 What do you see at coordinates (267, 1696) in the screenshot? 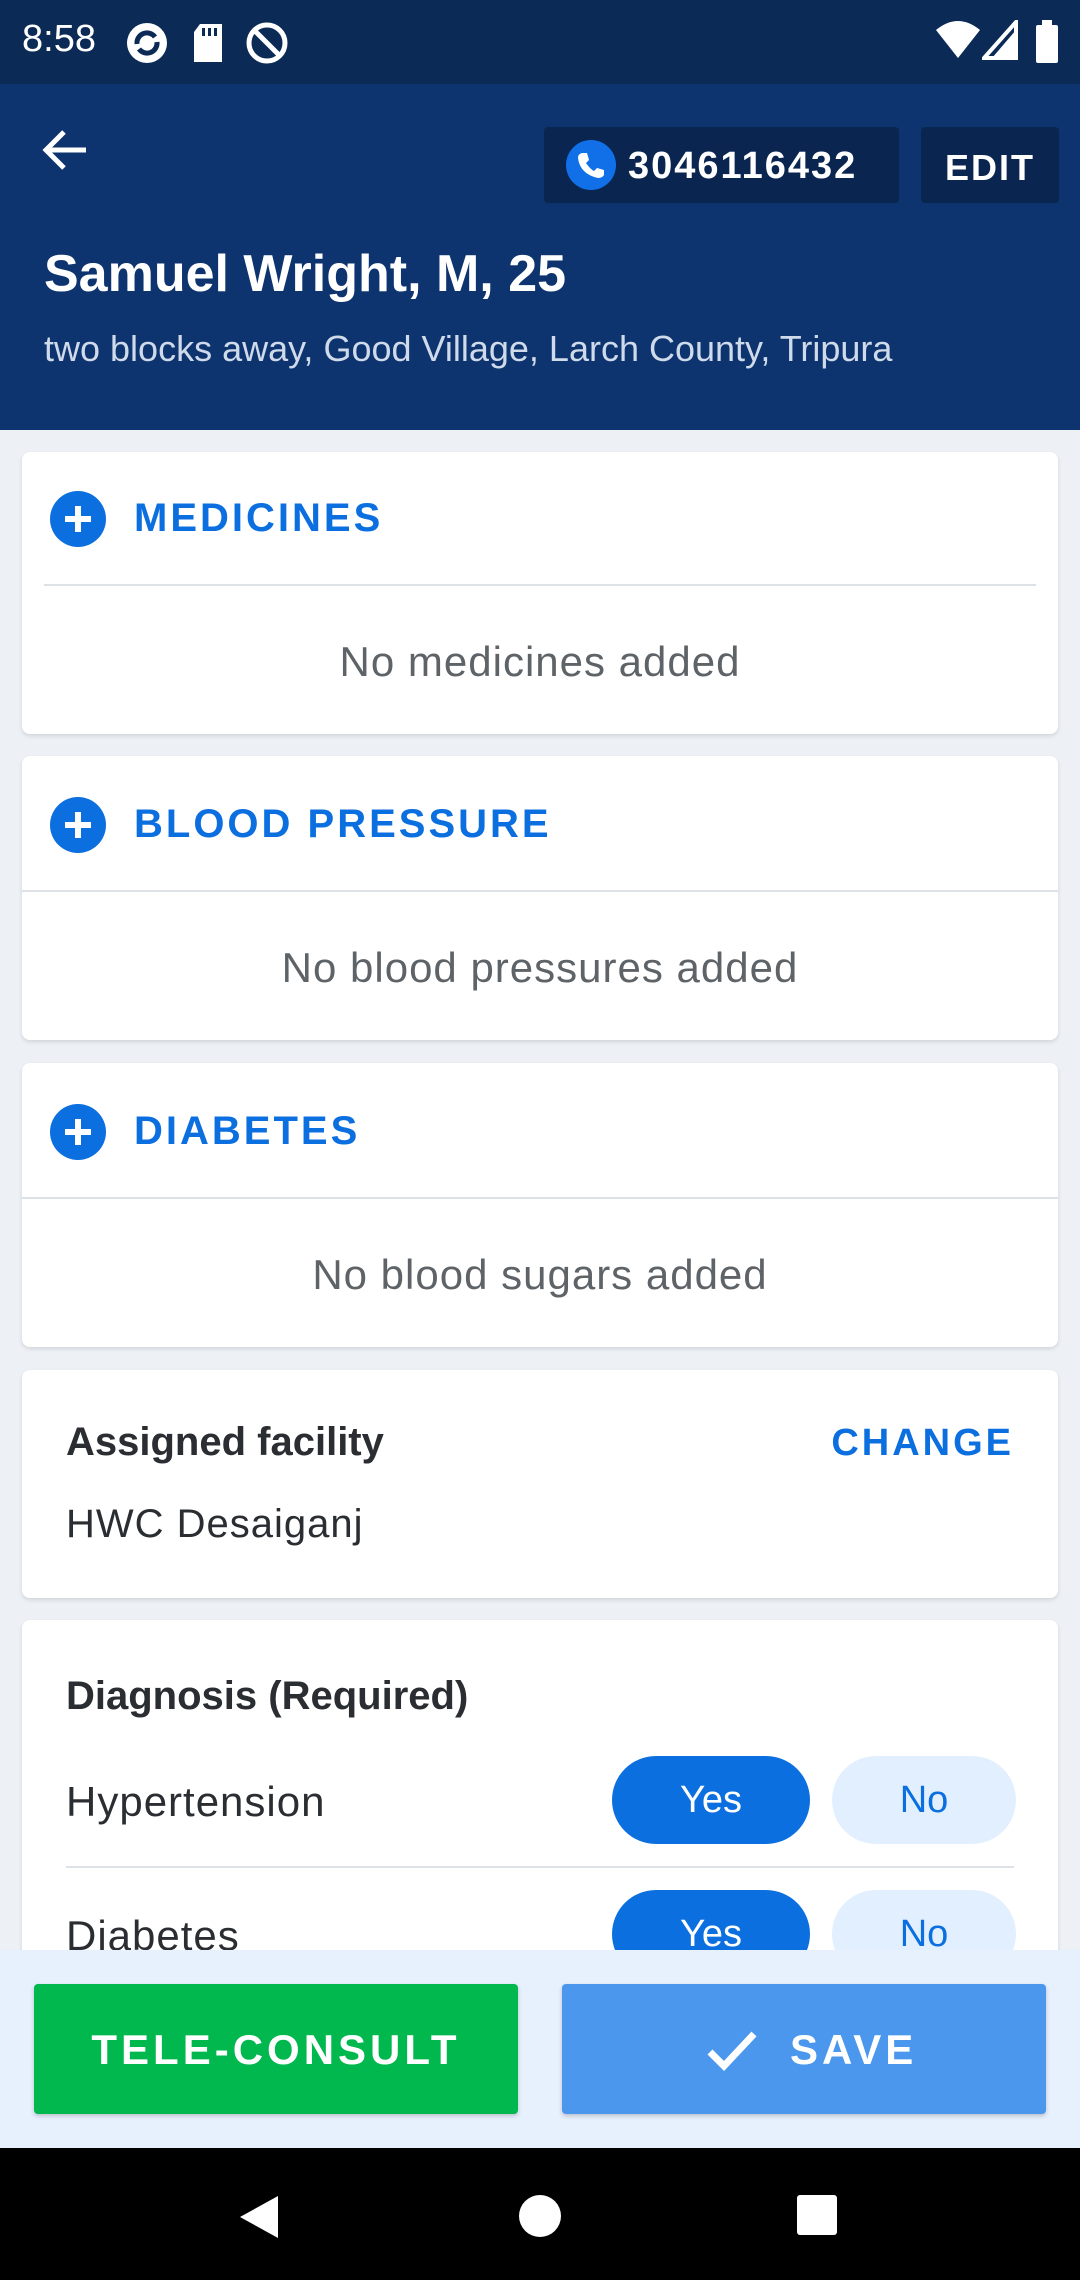
I see `diagnosis-title: Diagnosis (Required)` at bounding box center [267, 1696].